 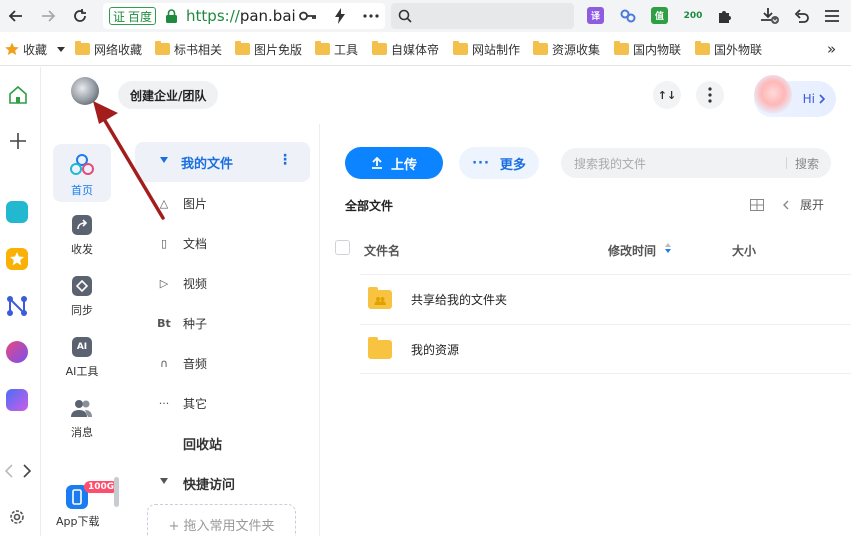 I want to click on ai-assistant-hi-button: Hi, so click(x=795, y=96).